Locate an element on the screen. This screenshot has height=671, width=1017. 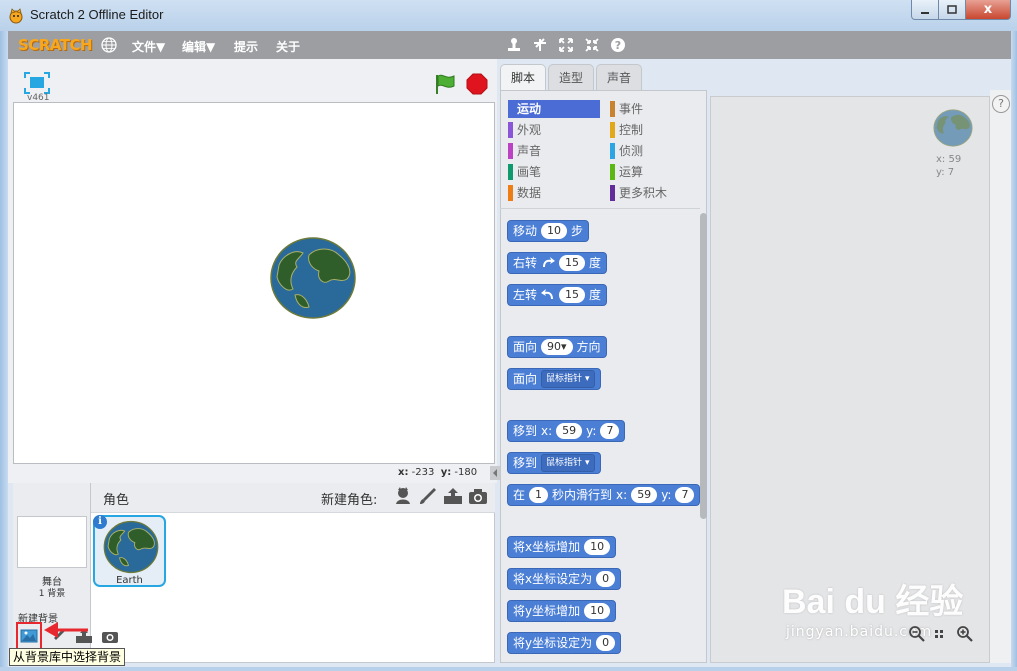
block-point-direction: 面向 90▾ 方向 is located at coordinates (557, 347).